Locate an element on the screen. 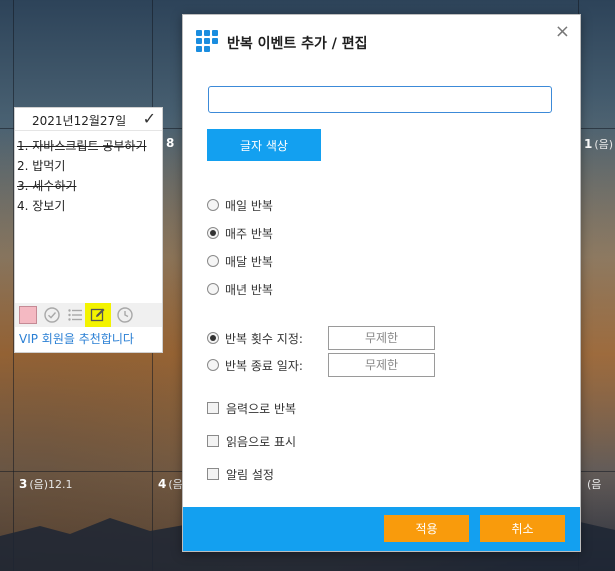 Image resolution: width=615 pixels, height=571 pixels. repeat-daily-option: 매일 반복 is located at coordinates (240, 205).